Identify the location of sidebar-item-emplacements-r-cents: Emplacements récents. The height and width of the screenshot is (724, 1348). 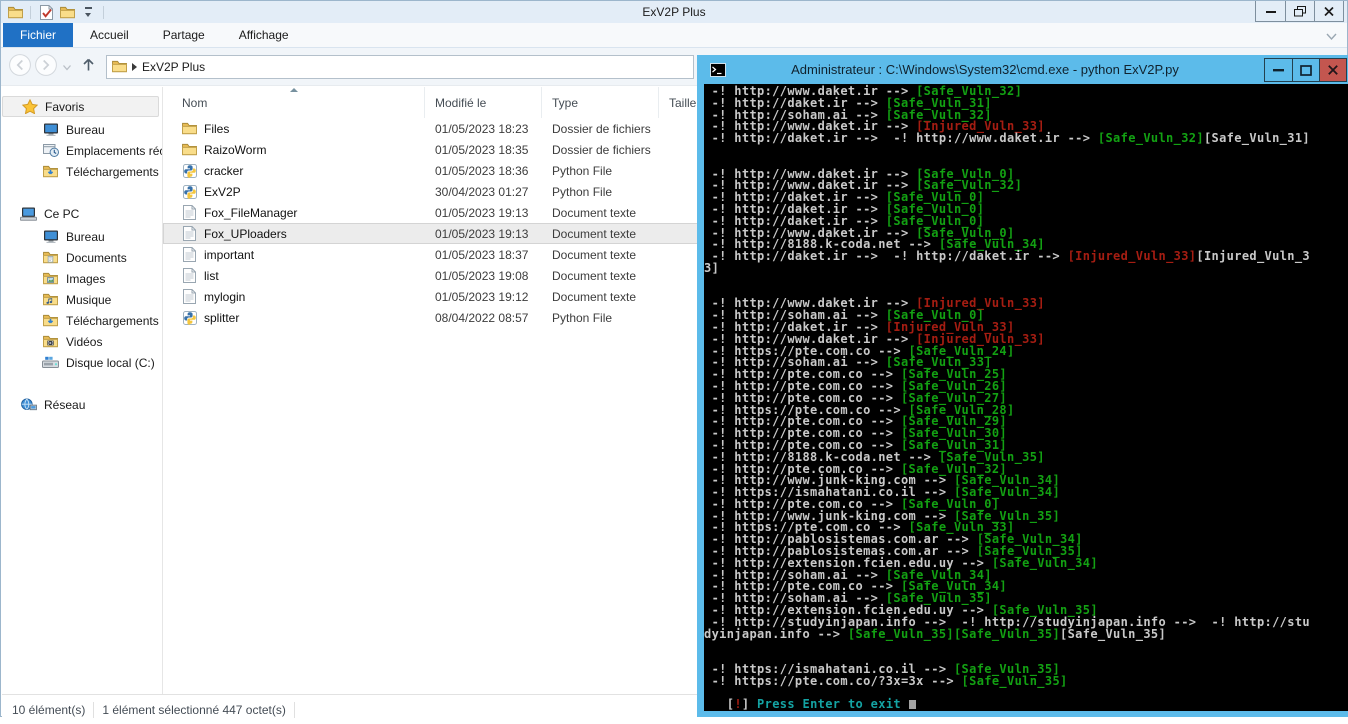
(82, 150).